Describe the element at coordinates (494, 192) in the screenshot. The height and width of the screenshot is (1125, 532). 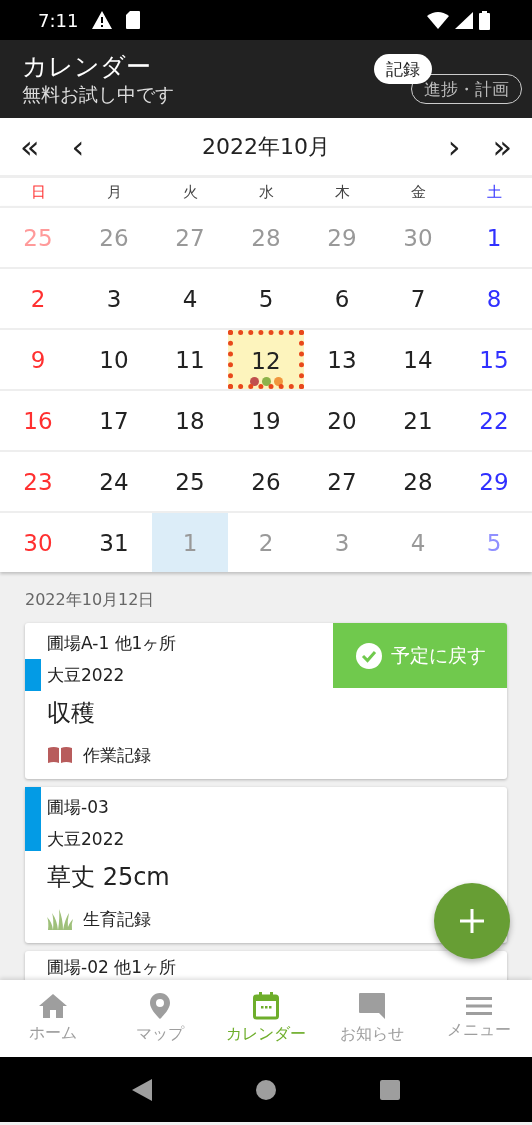
I see `weekday-label: 土` at that location.